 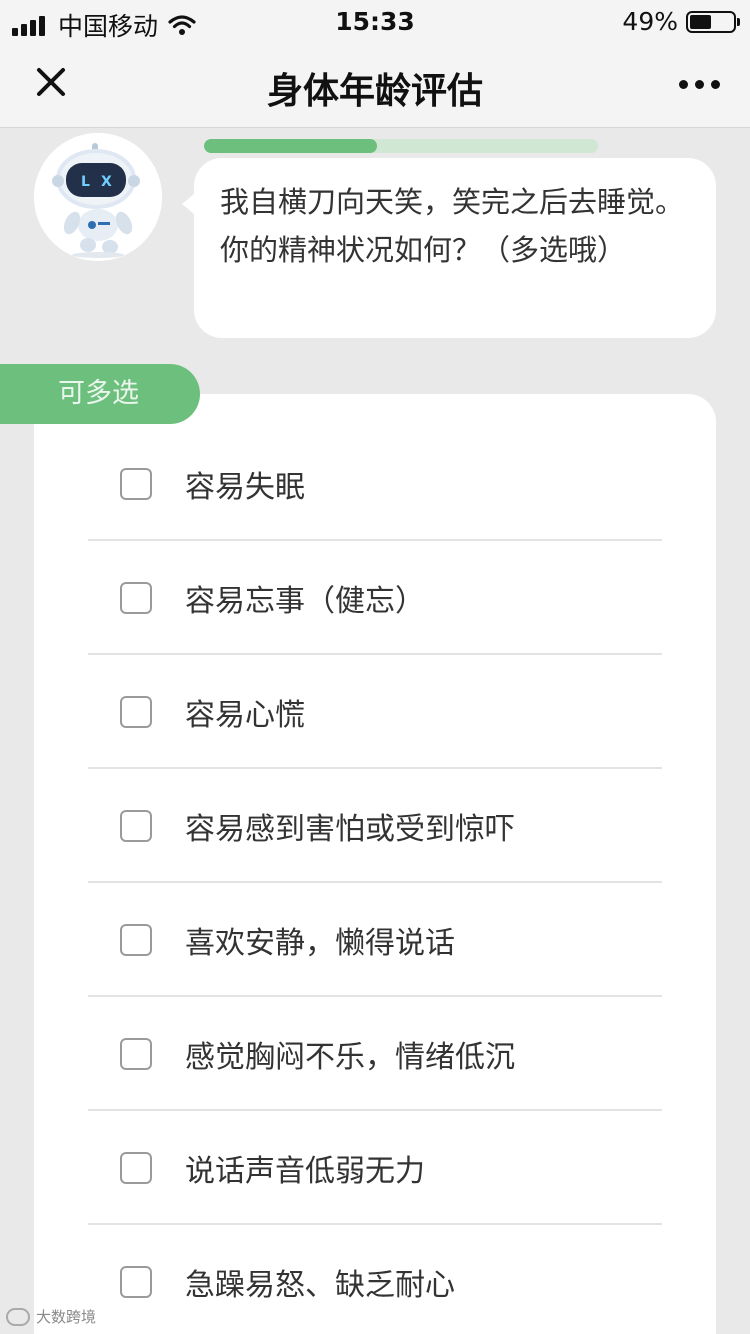 I want to click on option-item: 说话声音低弱无力, so click(x=375, y=1168).